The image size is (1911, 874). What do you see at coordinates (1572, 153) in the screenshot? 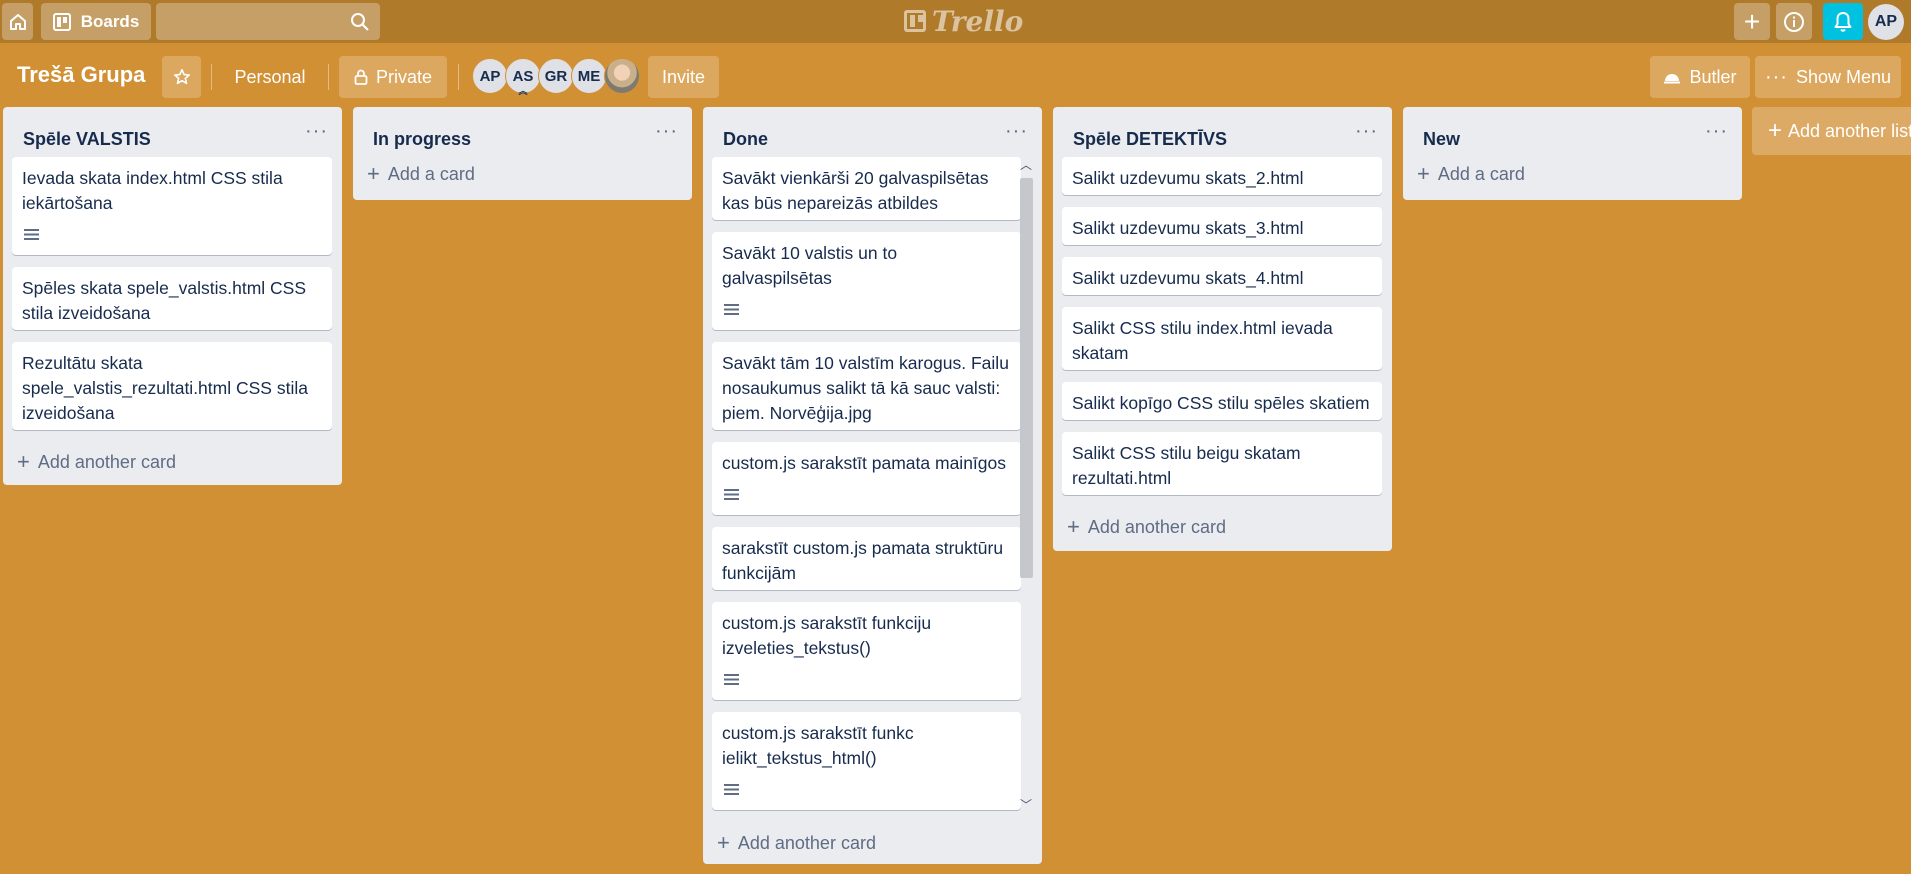
I see `list-new: New ··· + Add a card` at bounding box center [1572, 153].